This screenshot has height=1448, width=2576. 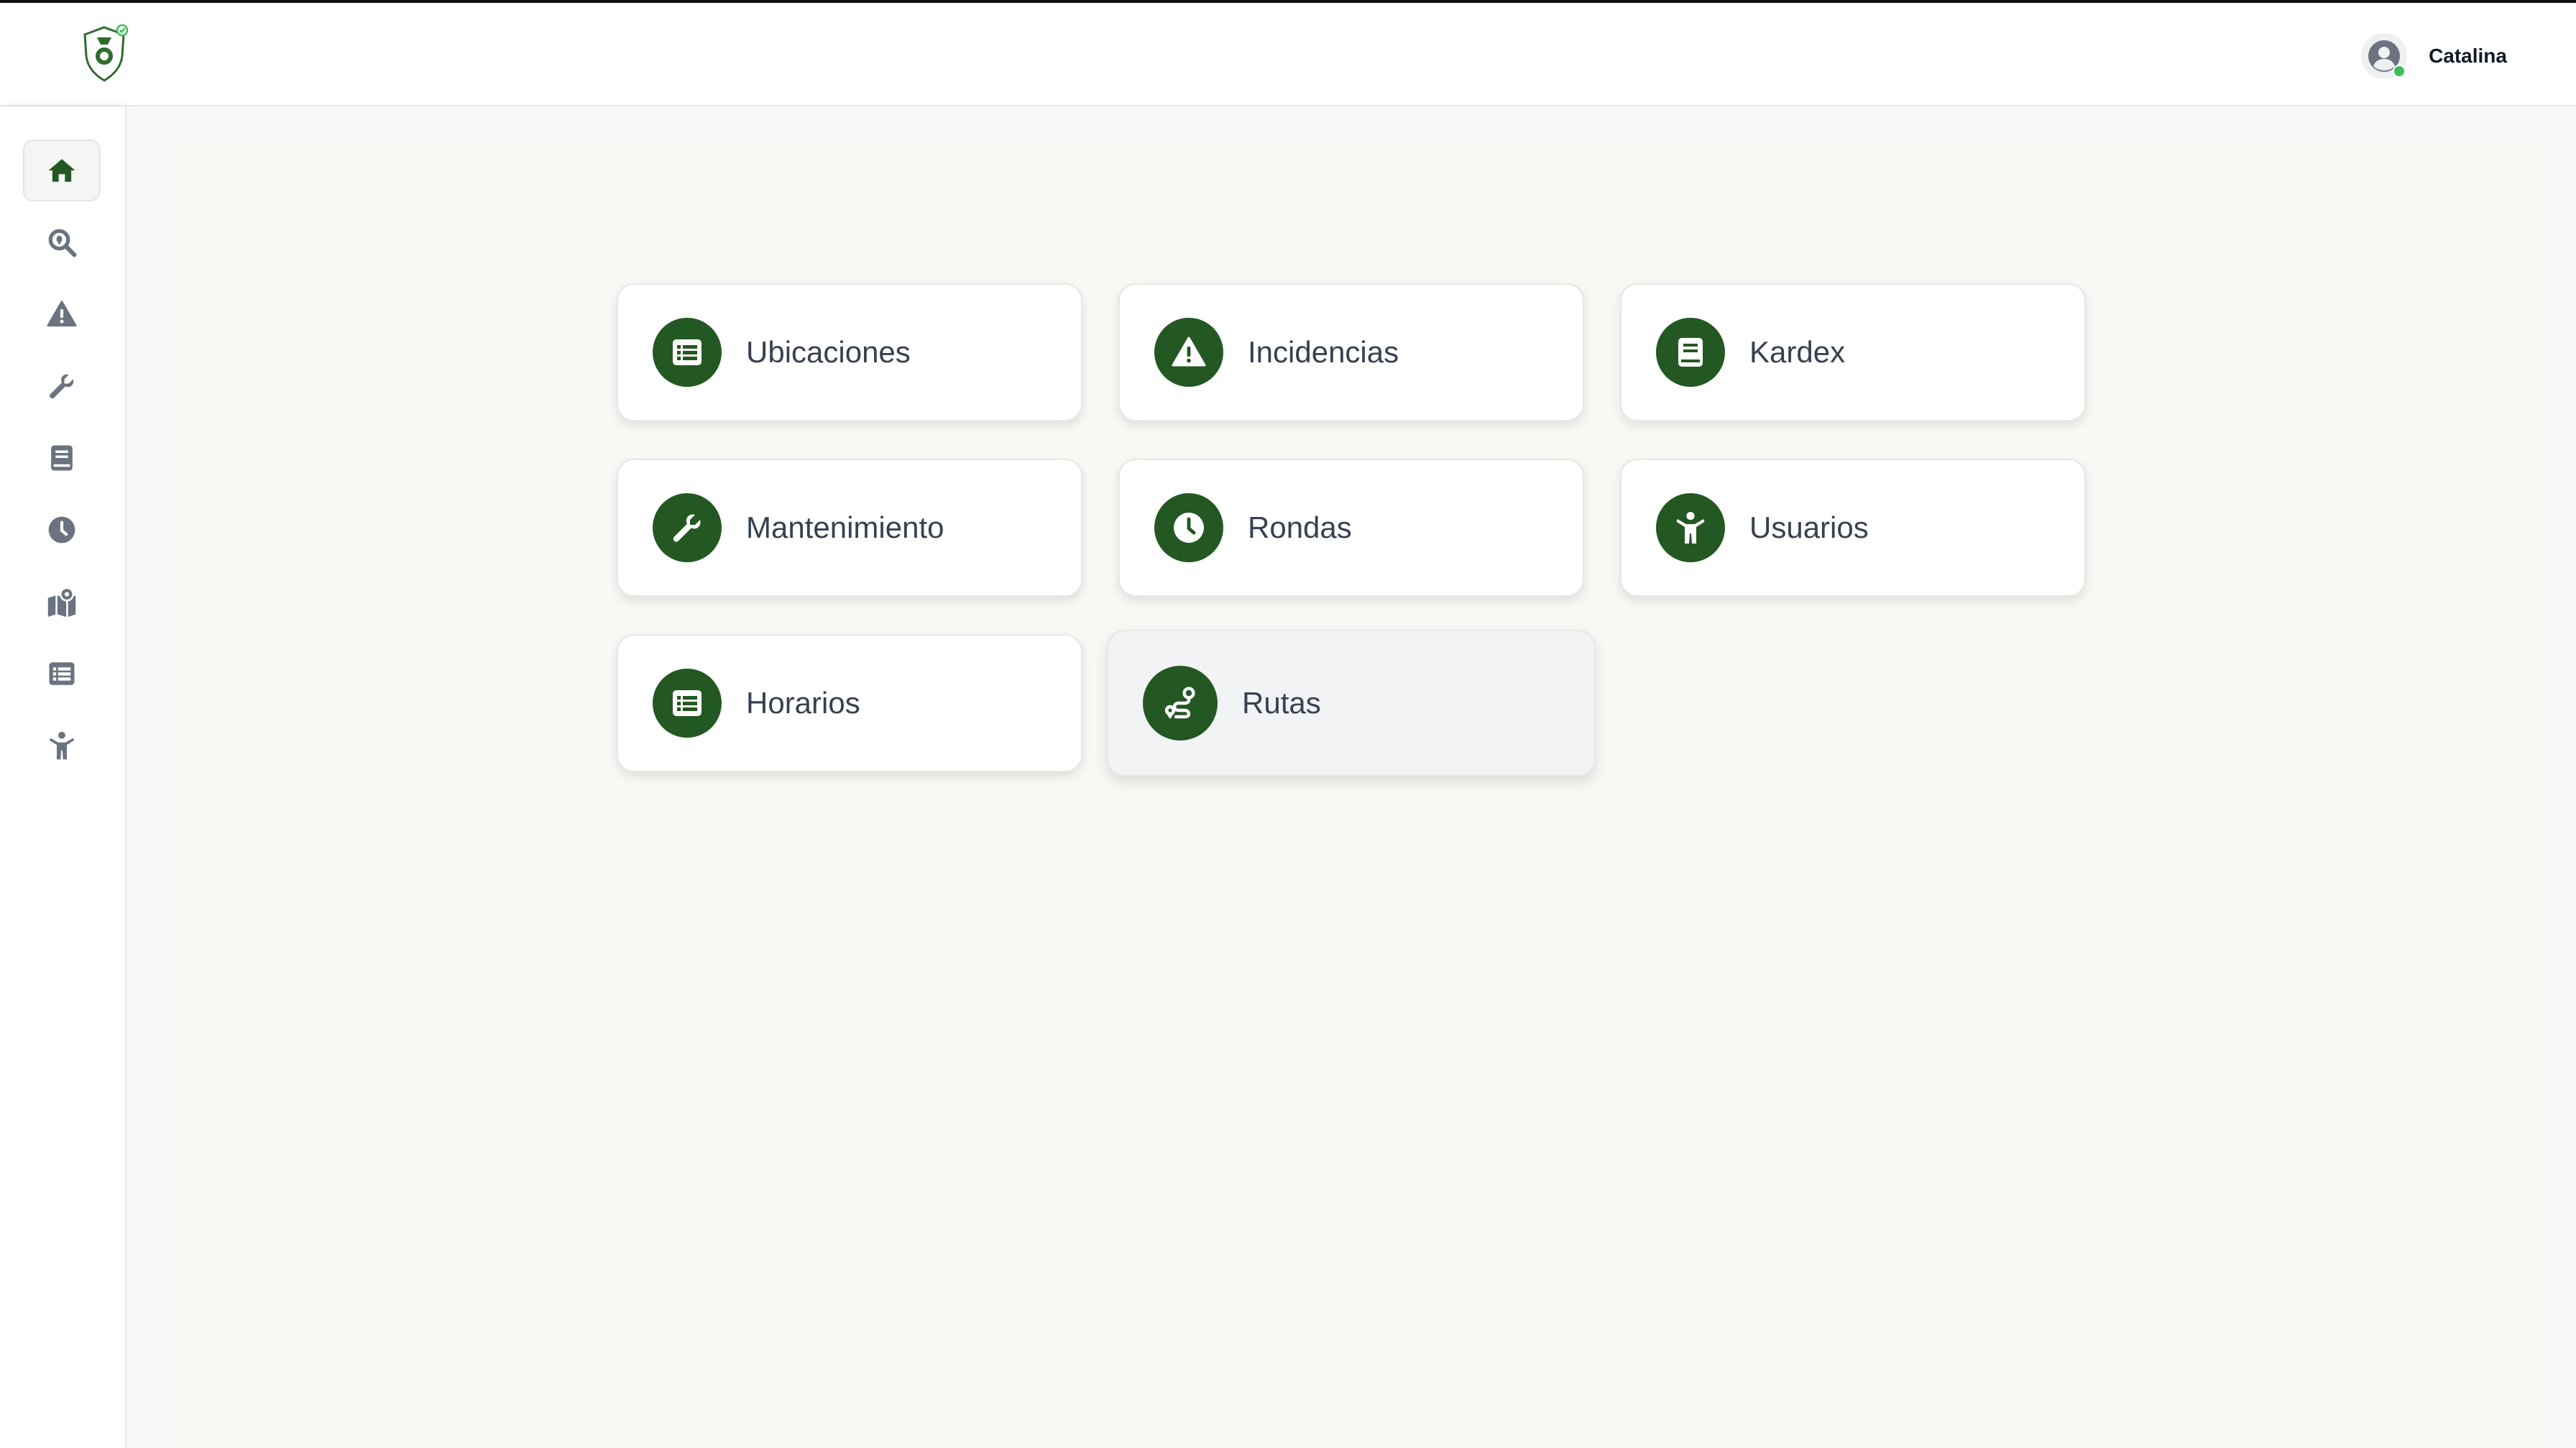 I want to click on route-icon, so click(x=1179, y=703).